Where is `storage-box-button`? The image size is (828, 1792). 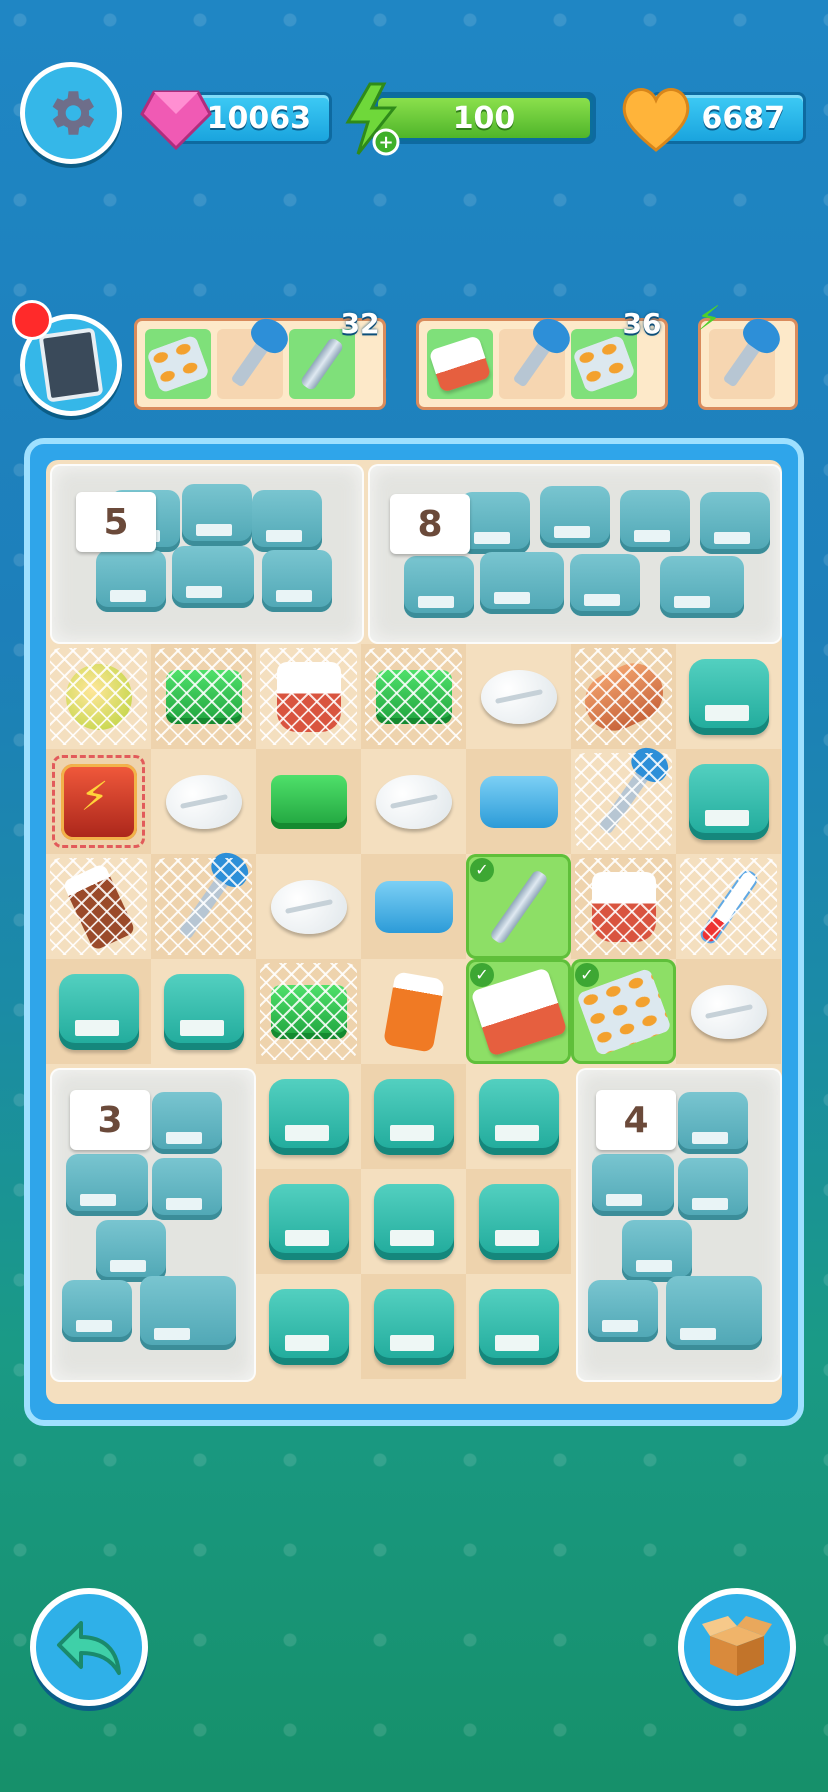
storage-box-button is located at coordinates (737, 1647).